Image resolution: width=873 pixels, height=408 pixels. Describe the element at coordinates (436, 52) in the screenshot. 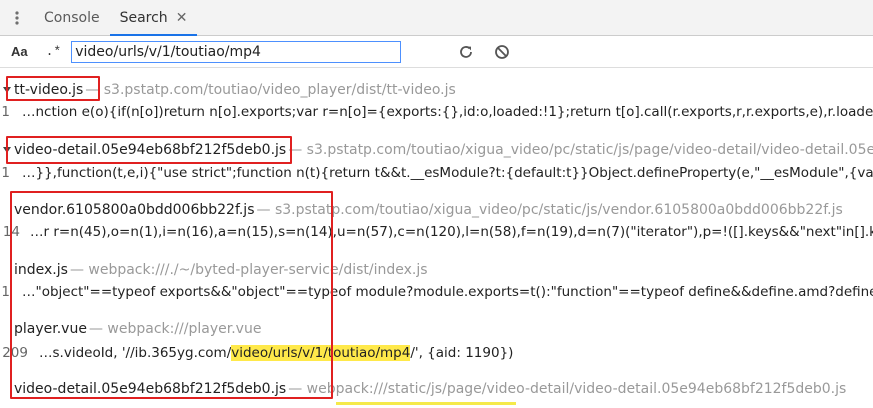

I see `search-toolbar: Aa .*` at that location.